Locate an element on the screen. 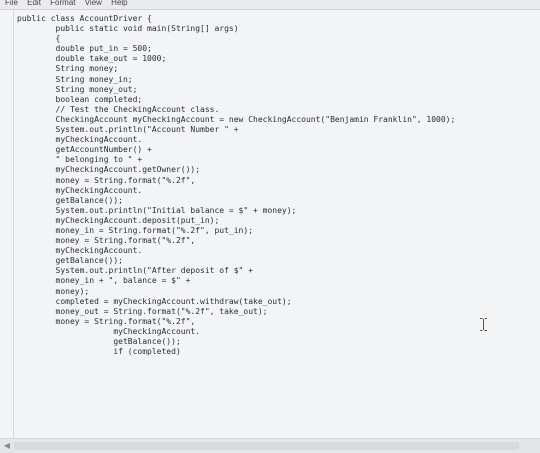 The height and width of the screenshot is (453, 540). code-line: public static void main(String[] args) is located at coordinates (128, 29).